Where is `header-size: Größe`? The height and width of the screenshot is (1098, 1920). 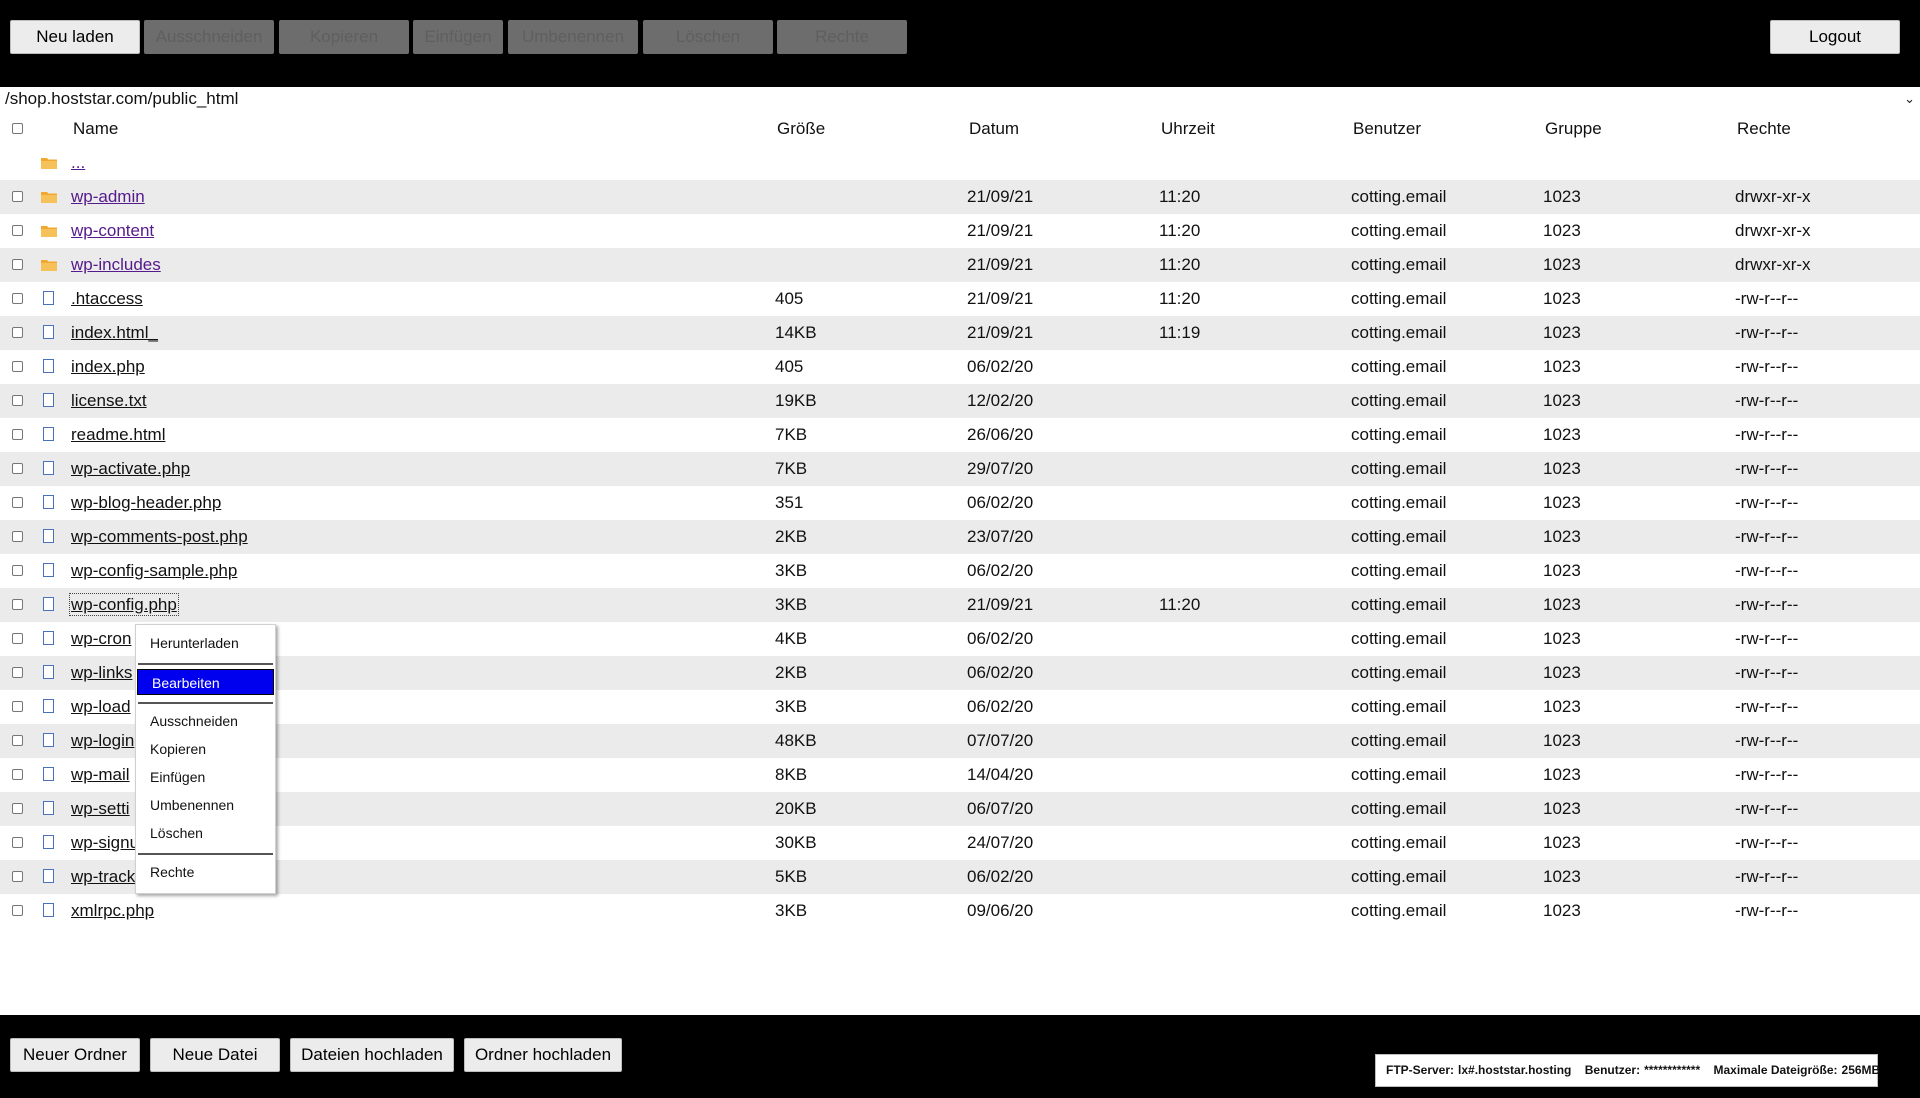 header-size: Größe is located at coordinates (801, 129).